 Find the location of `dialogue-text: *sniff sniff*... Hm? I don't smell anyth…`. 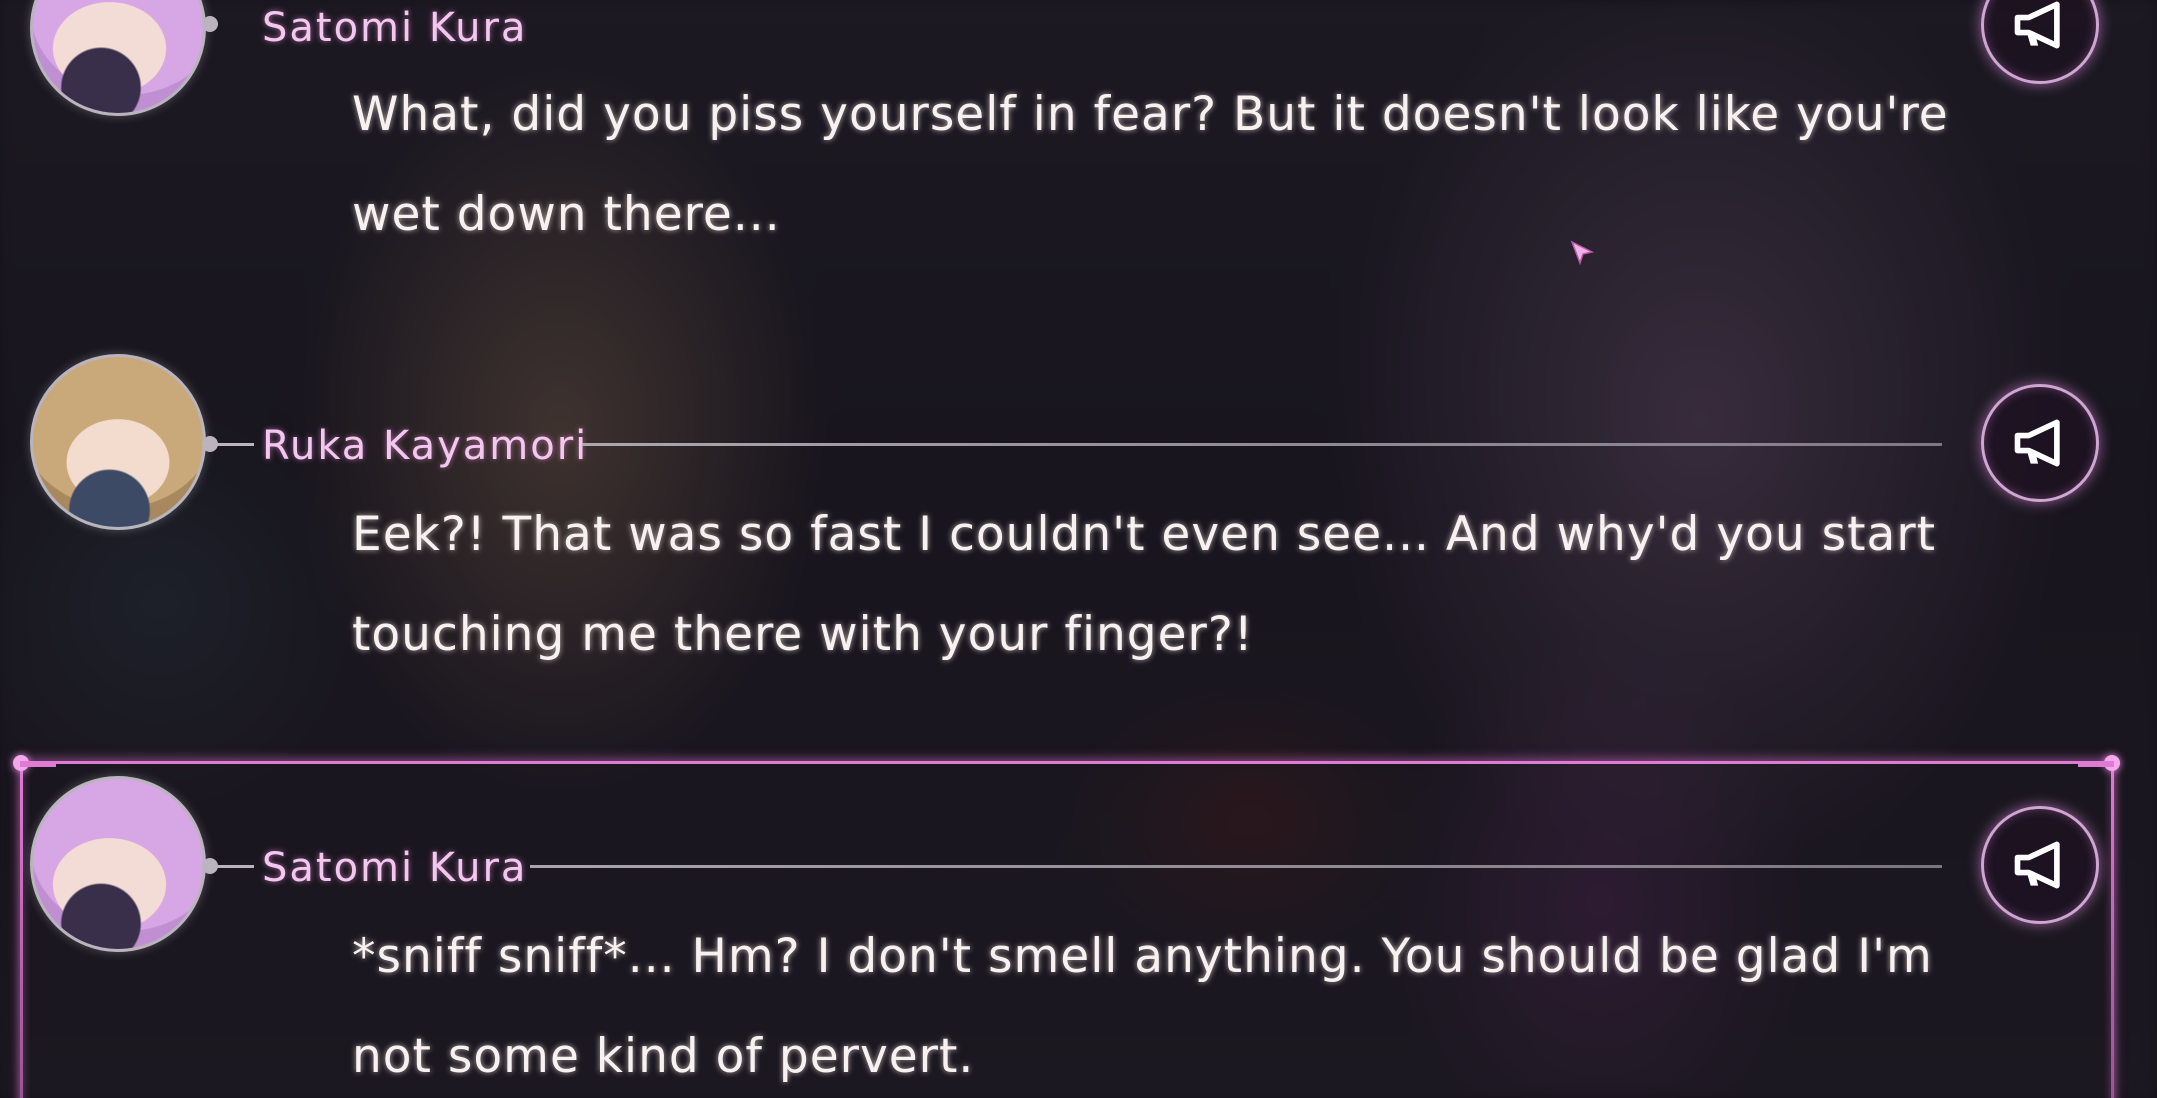

dialogue-text: *sniff sniff*... Hm? I don't smell anyth… is located at coordinates (1142, 1006).